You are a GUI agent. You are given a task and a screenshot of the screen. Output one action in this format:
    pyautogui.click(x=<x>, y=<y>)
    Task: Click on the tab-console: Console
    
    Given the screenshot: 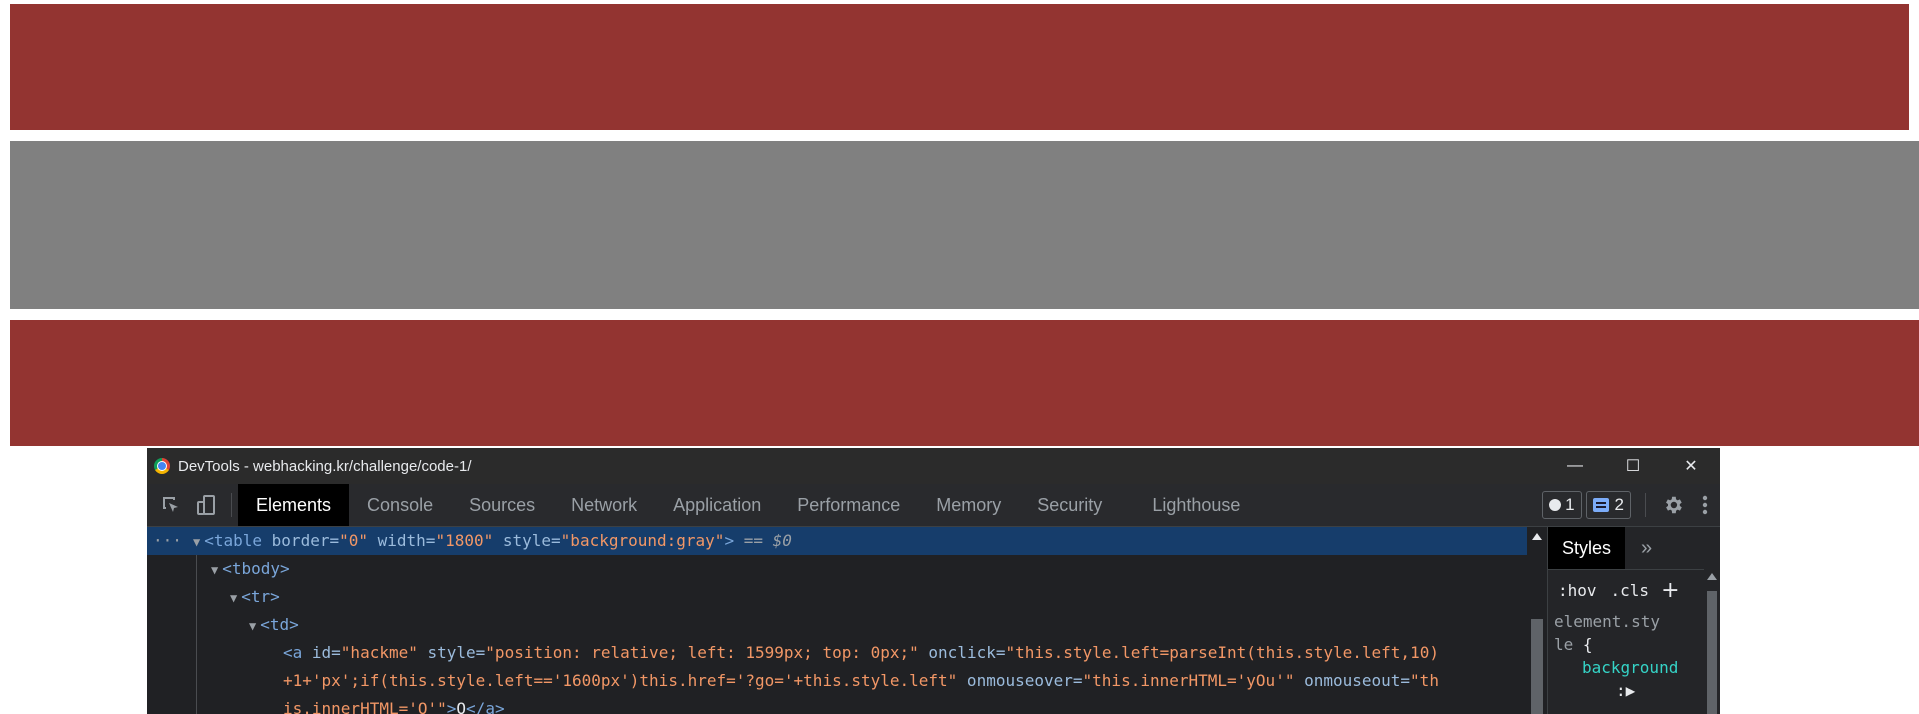 What is the action you would take?
    pyautogui.click(x=400, y=505)
    